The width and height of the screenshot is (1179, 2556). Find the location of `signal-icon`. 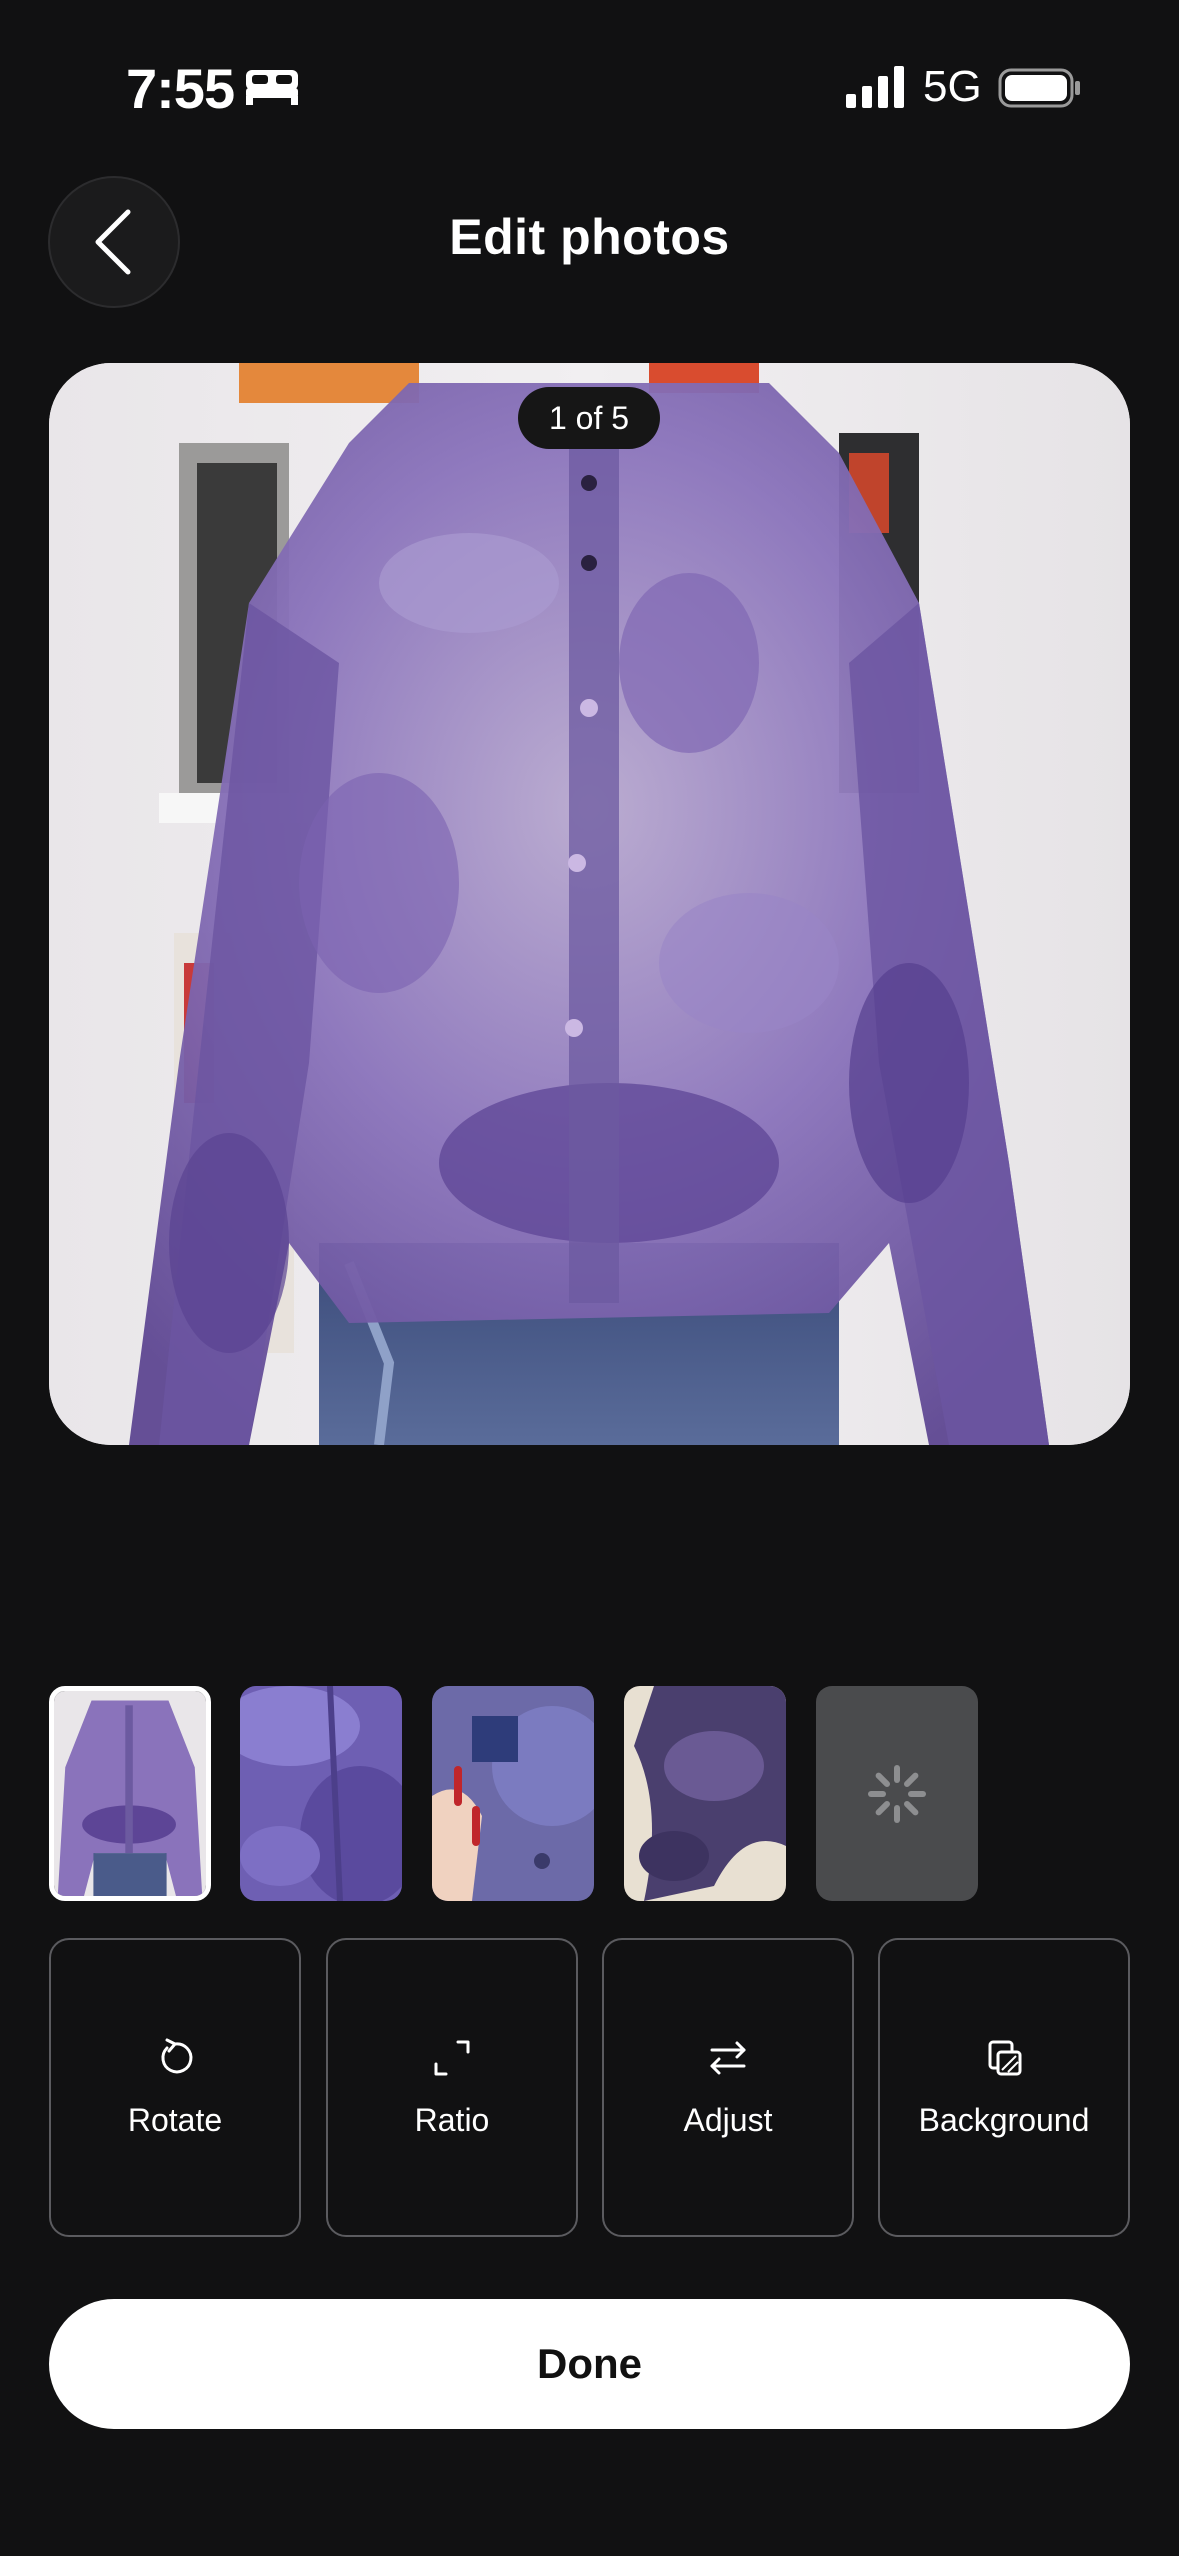

signal-icon is located at coordinates (875, 87).